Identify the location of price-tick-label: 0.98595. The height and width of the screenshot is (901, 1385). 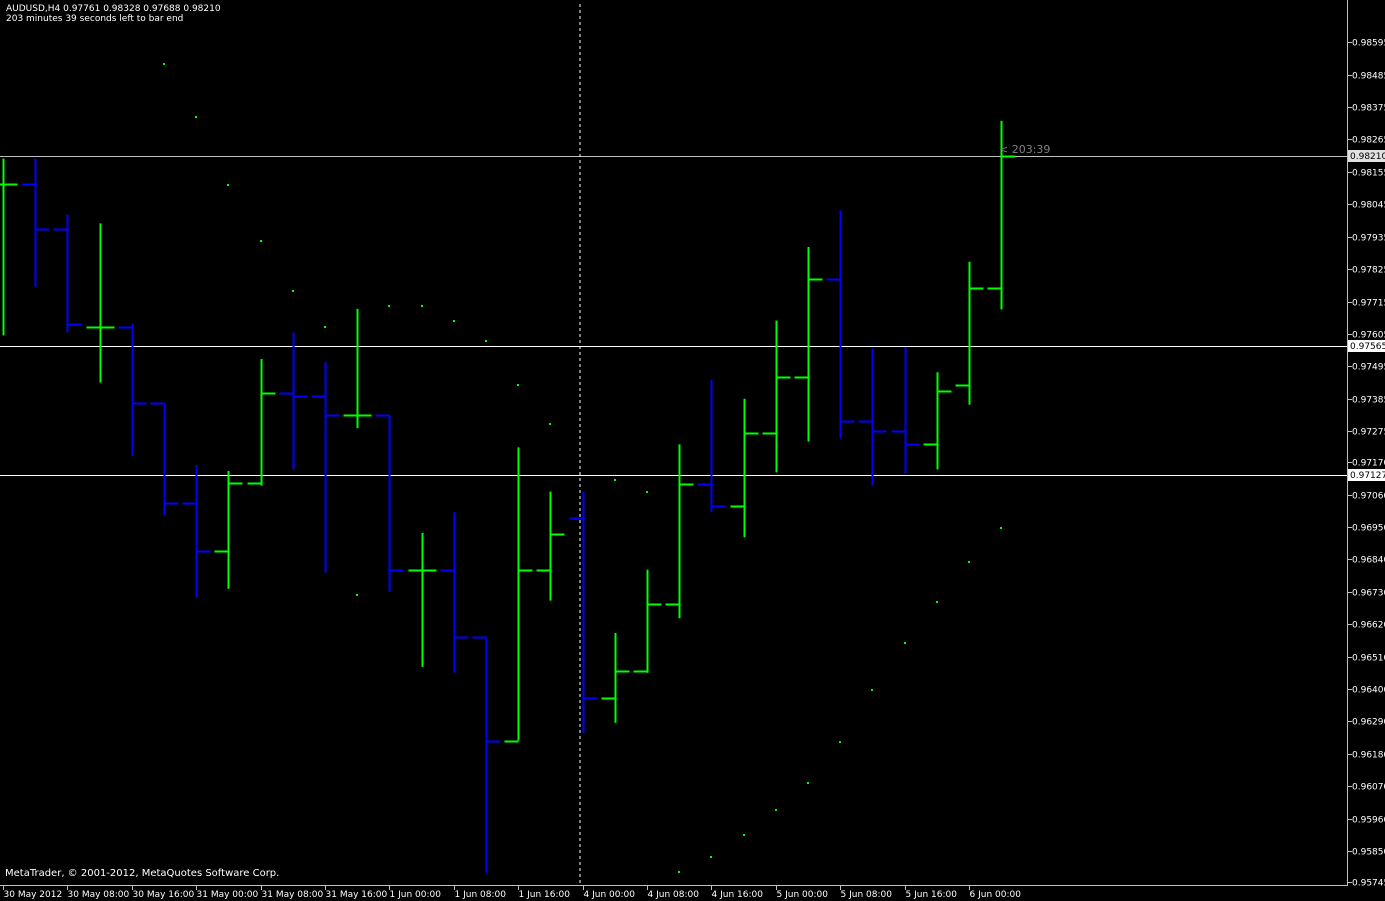
(1368, 44).